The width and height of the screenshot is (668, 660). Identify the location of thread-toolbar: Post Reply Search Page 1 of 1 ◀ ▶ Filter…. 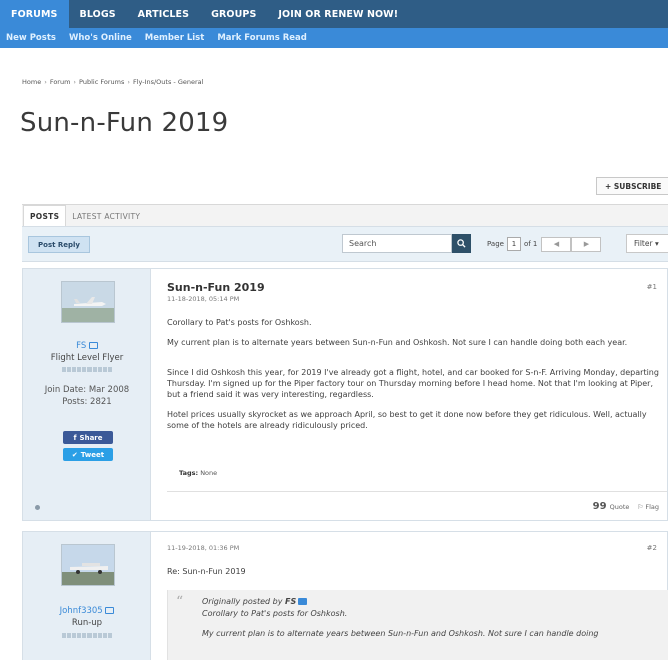
(345, 244).